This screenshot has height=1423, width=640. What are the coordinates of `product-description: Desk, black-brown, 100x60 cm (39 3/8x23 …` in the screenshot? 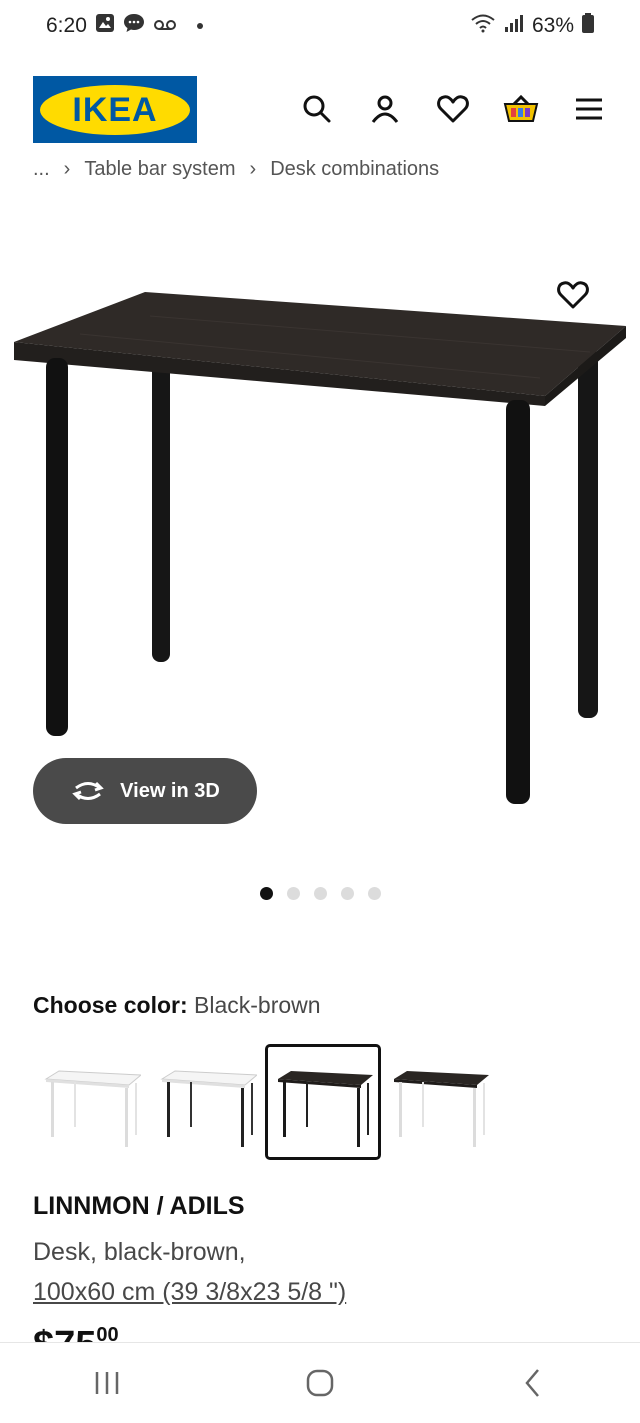 It's located at (189, 1272).